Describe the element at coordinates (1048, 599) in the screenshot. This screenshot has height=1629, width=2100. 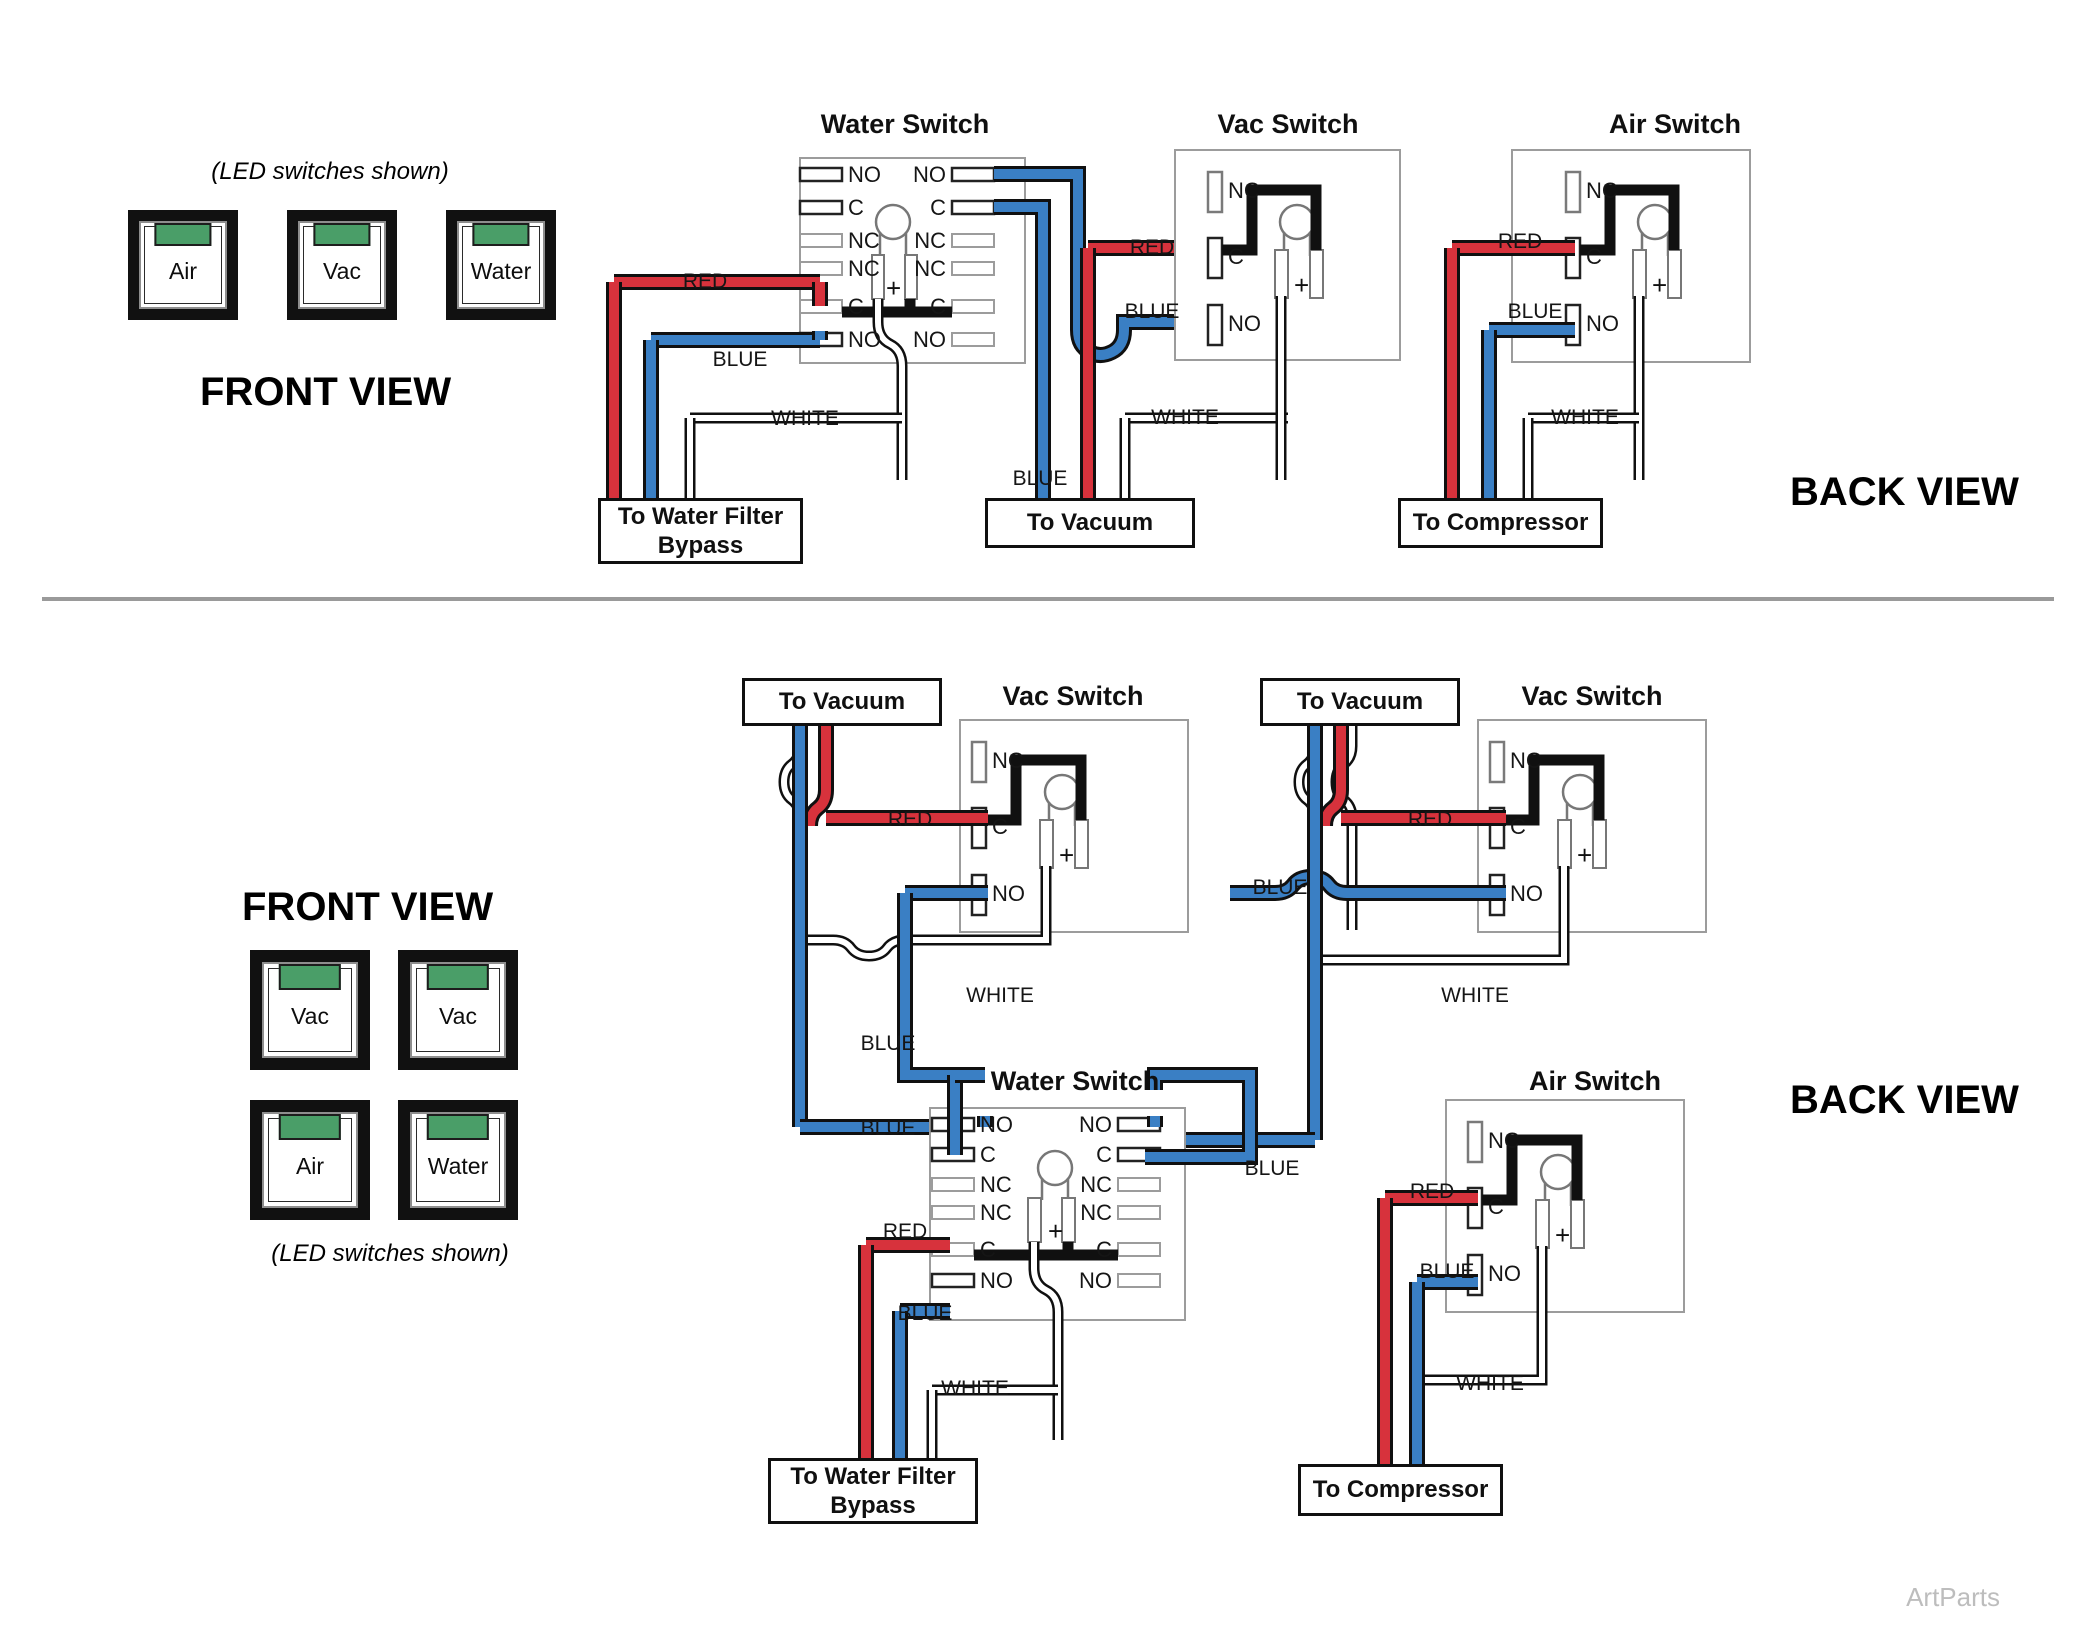
I see `section-divider` at that location.